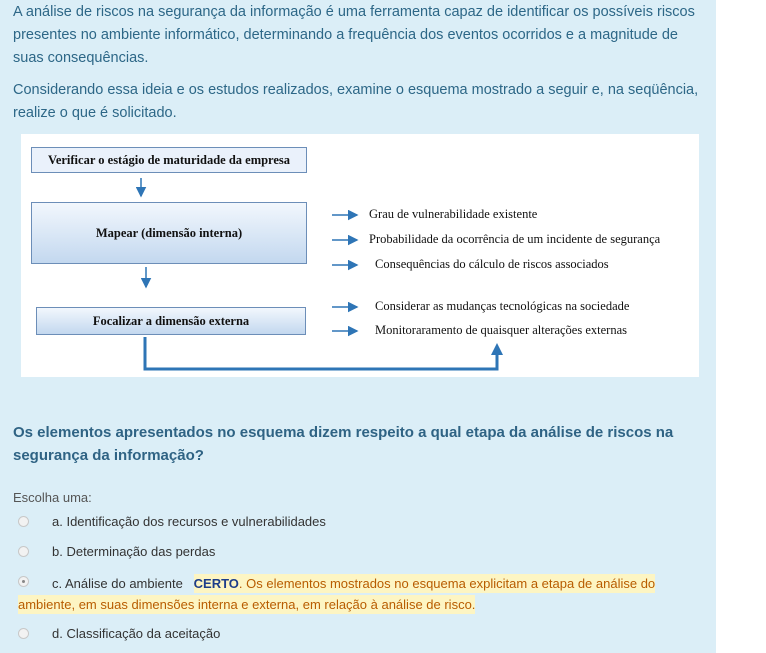  Describe the element at coordinates (23, 551) in the screenshot. I see `radio-option-b` at that location.